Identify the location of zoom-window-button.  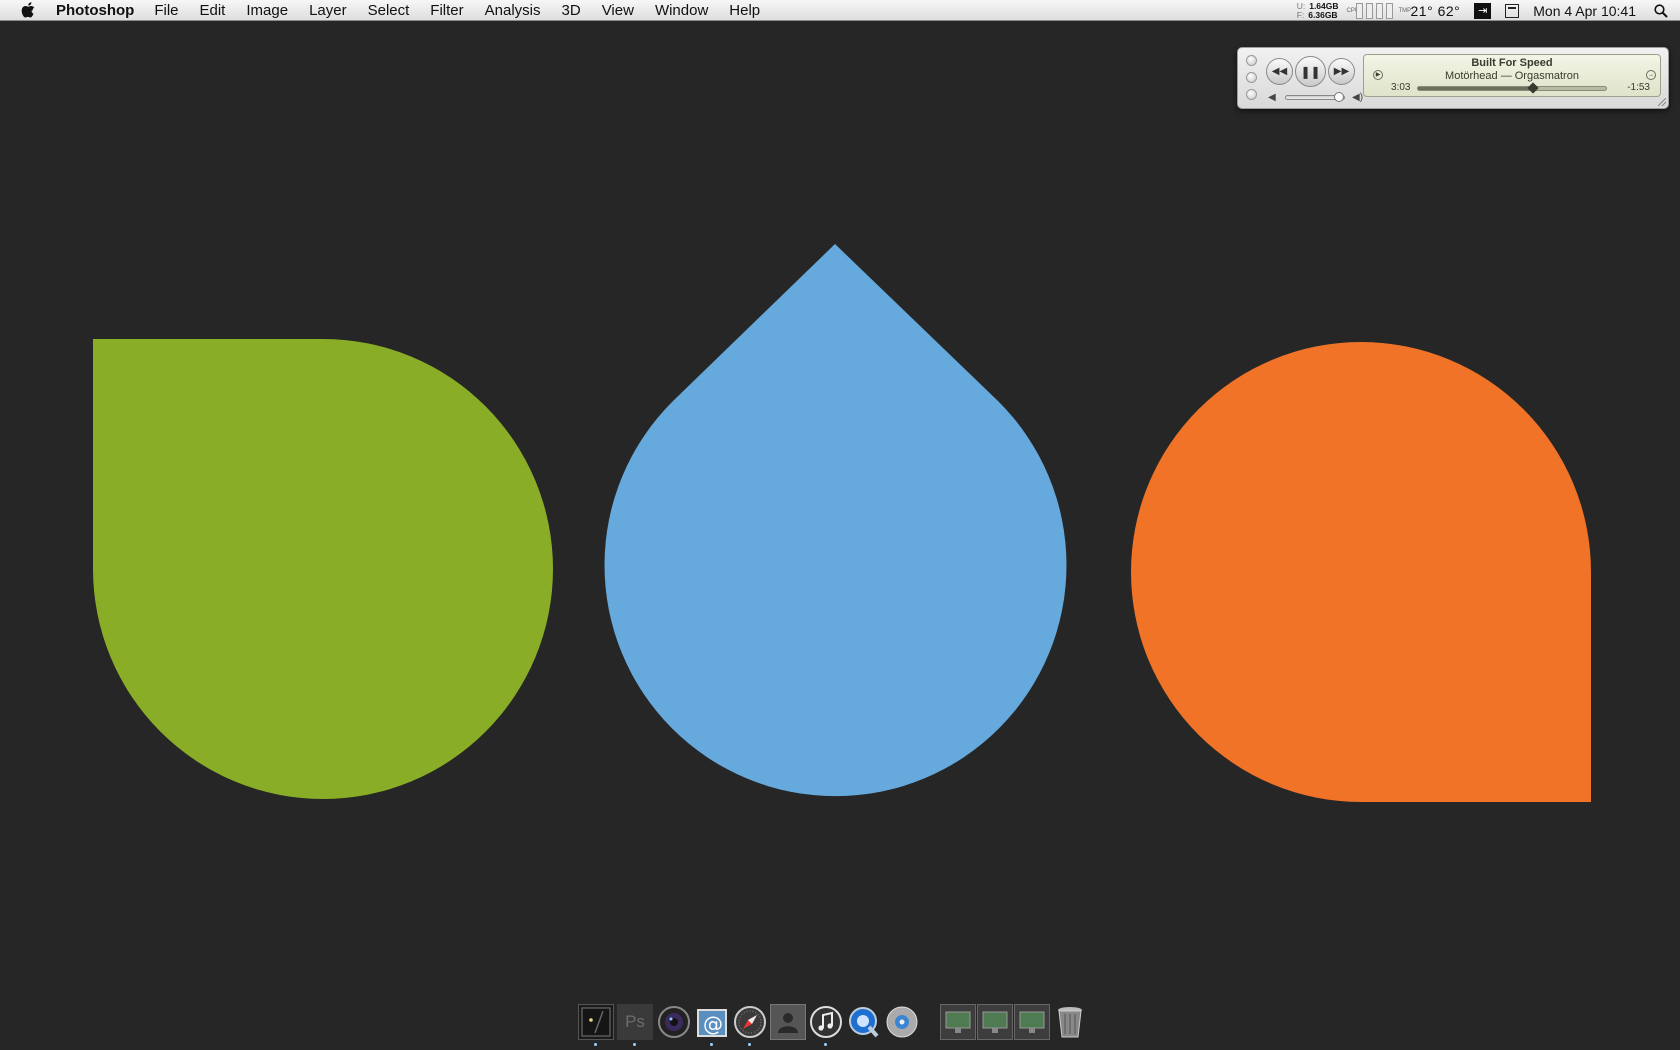
(1251, 94).